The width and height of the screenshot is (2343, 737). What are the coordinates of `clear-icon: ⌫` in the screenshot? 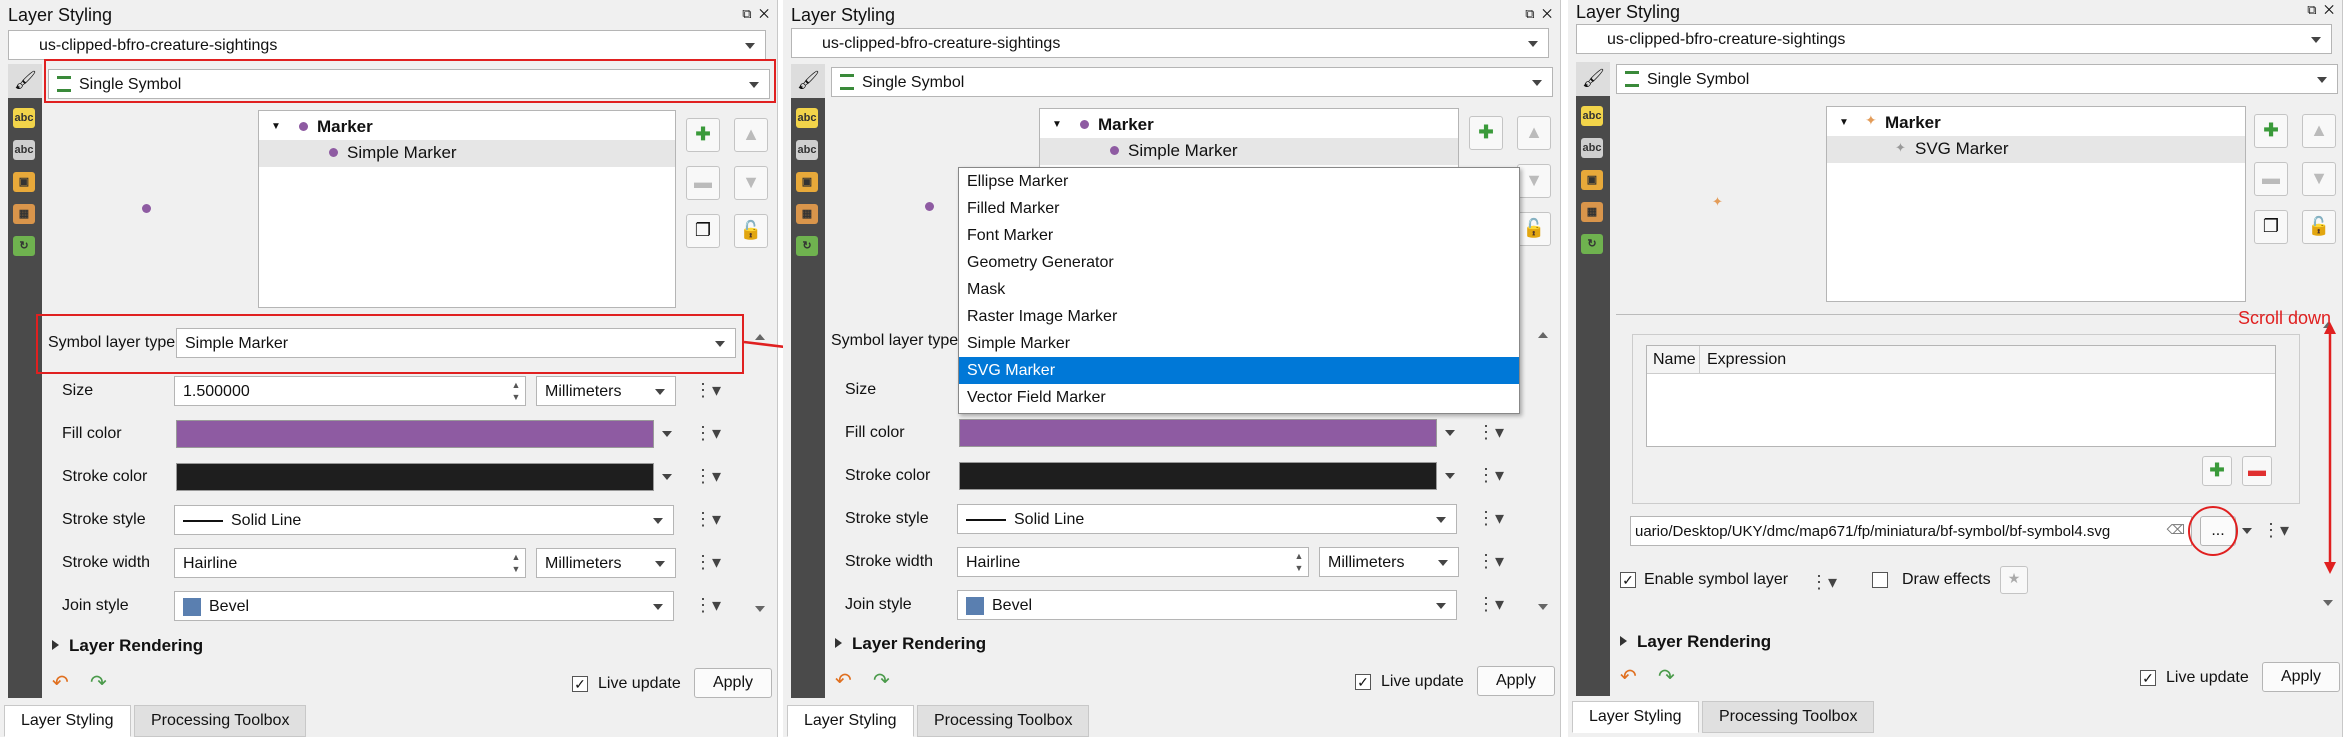 It's located at (2176, 530).